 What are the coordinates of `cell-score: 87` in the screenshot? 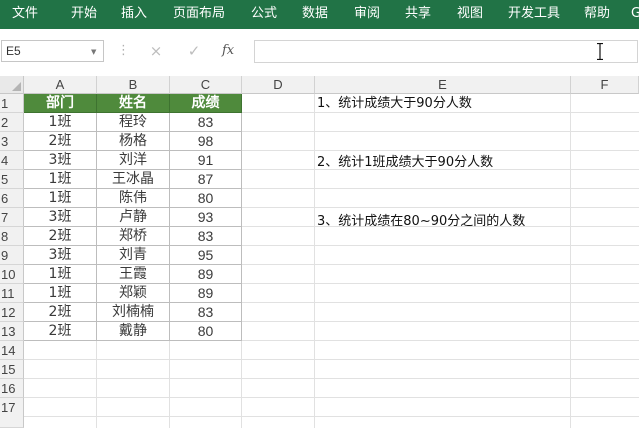 It's located at (206, 179).